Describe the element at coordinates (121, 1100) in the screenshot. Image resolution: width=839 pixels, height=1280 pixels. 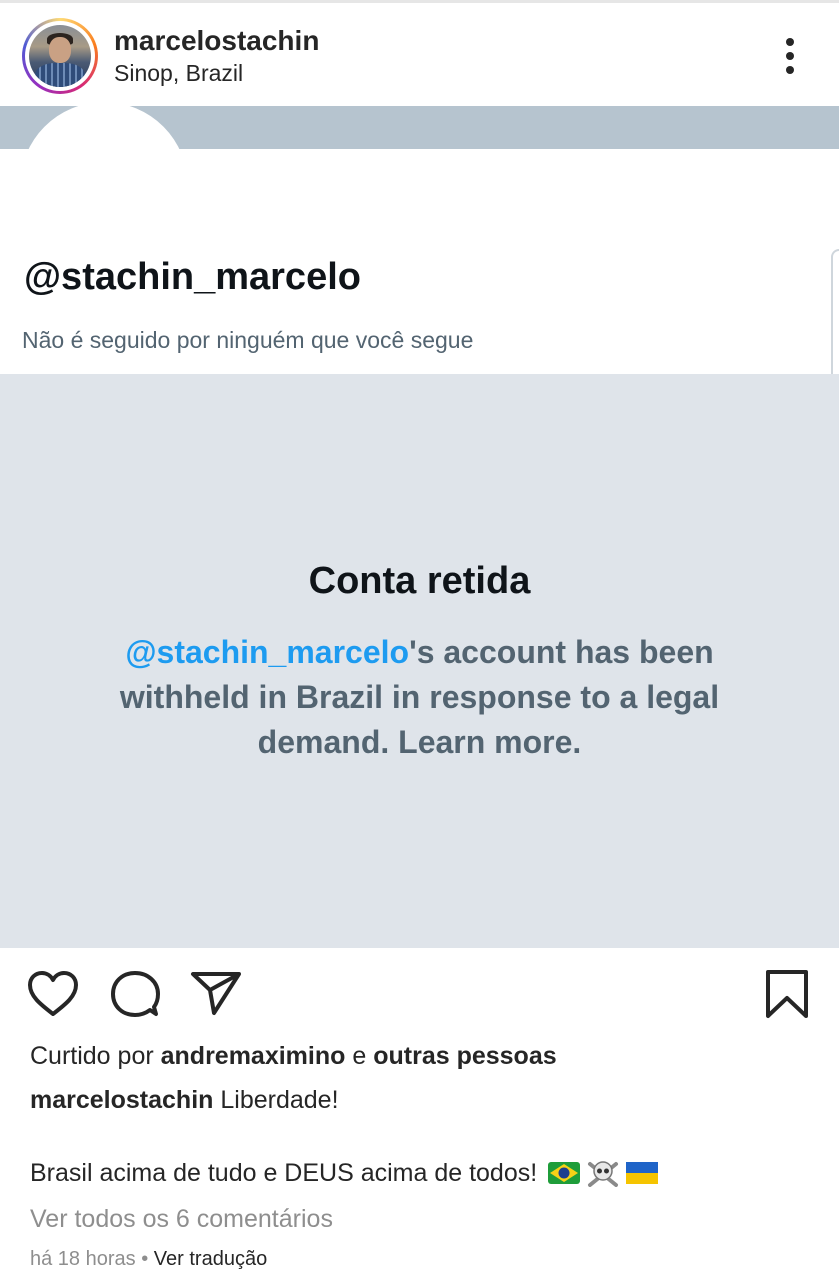
I see `caption-username: marcelostachin` at that location.